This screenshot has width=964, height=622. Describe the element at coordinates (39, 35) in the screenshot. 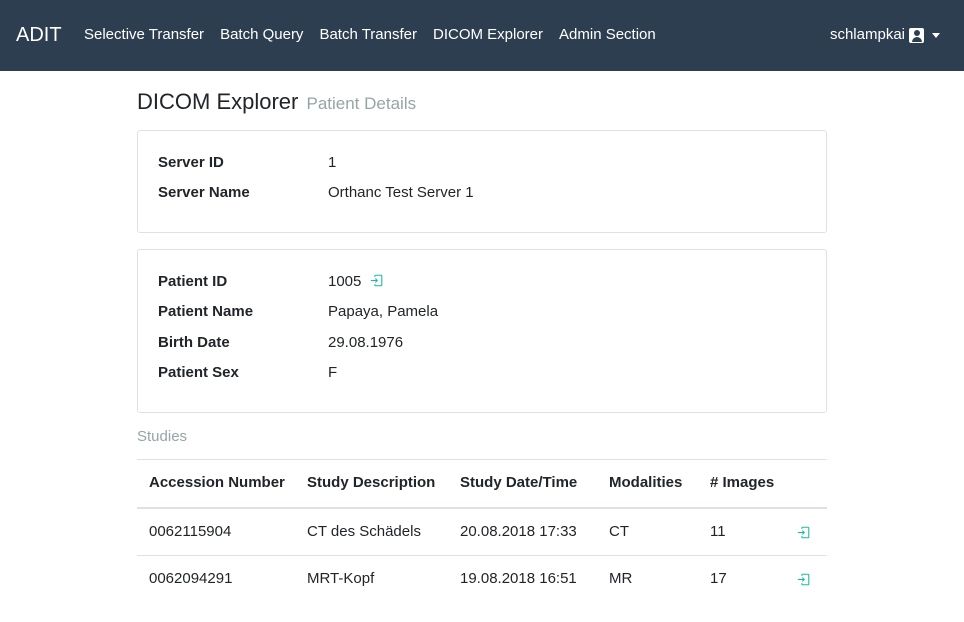

I see `brand-link: ADIT` at that location.